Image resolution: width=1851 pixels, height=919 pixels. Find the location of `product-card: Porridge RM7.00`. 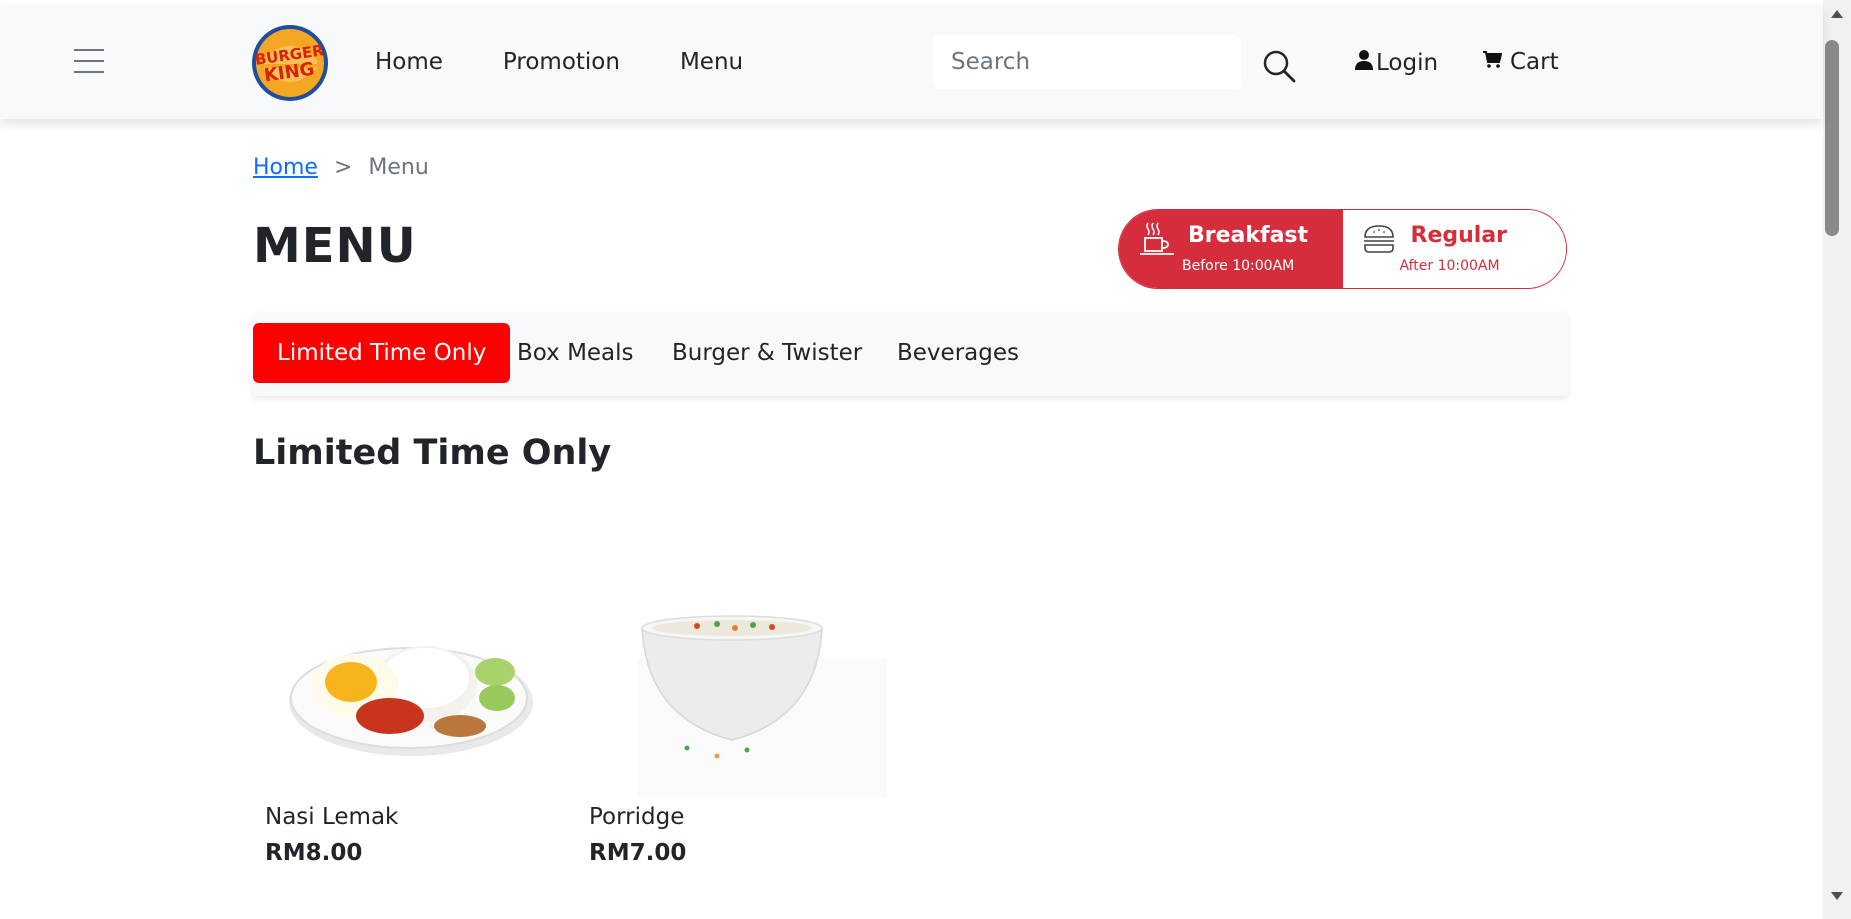

product-card: Porridge RM7.00 is located at coordinates (732, 732).